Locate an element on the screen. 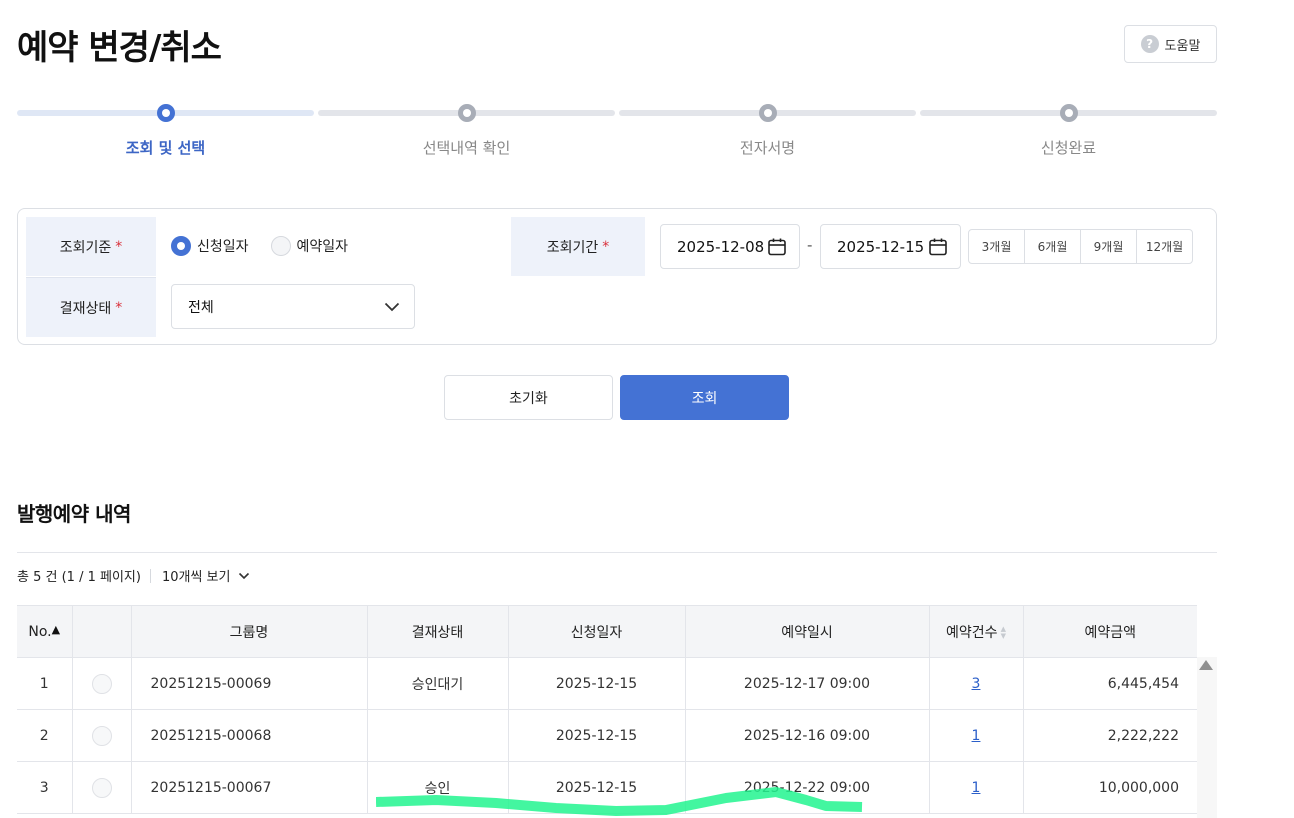 The height and width of the screenshot is (818, 1294). date-to-input: 2025-12-15 is located at coordinates (890, 246).